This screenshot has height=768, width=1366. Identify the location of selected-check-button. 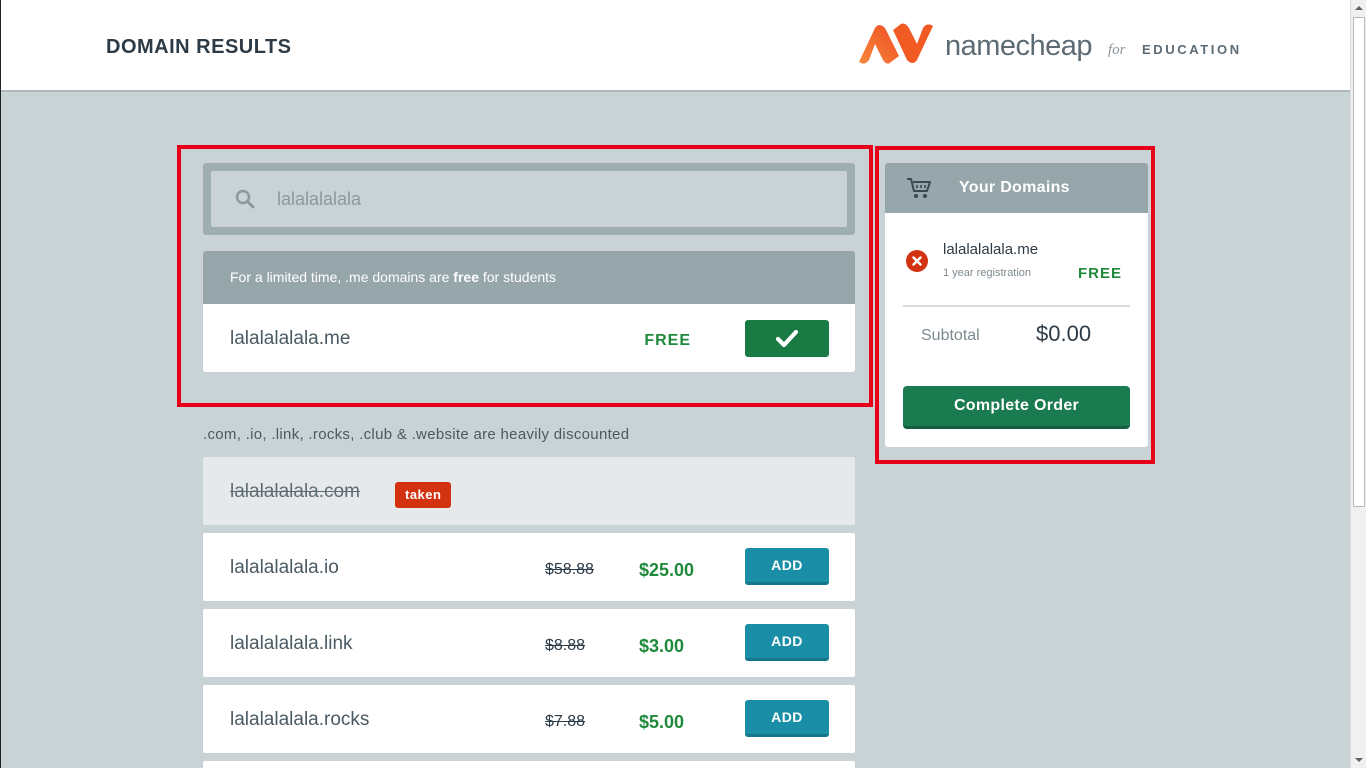
(787, 338).